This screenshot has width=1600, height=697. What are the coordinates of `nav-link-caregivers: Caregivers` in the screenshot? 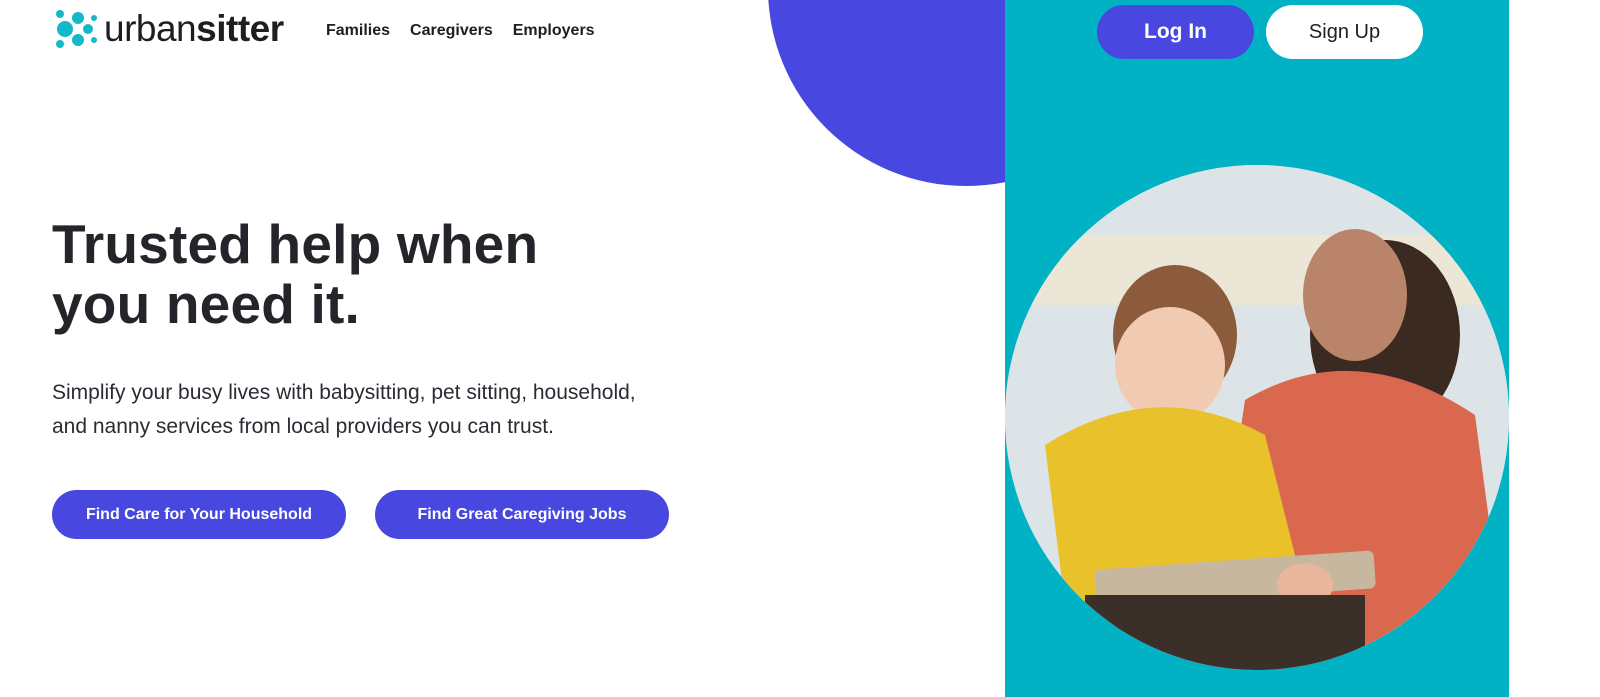 It's located at (451, 31).